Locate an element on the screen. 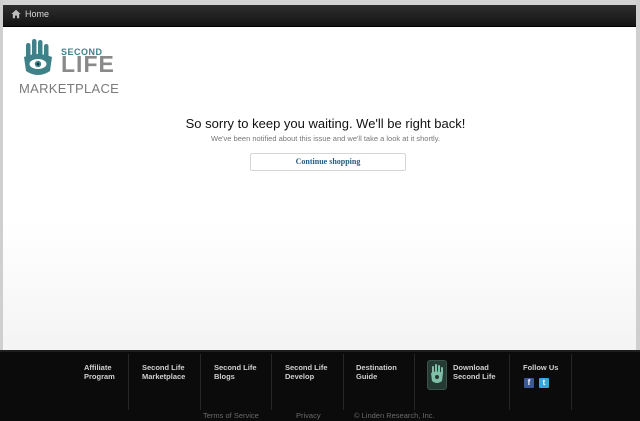 The image size is (640, 421). footer-link-line: Develop is located at coordinates (300, 377).